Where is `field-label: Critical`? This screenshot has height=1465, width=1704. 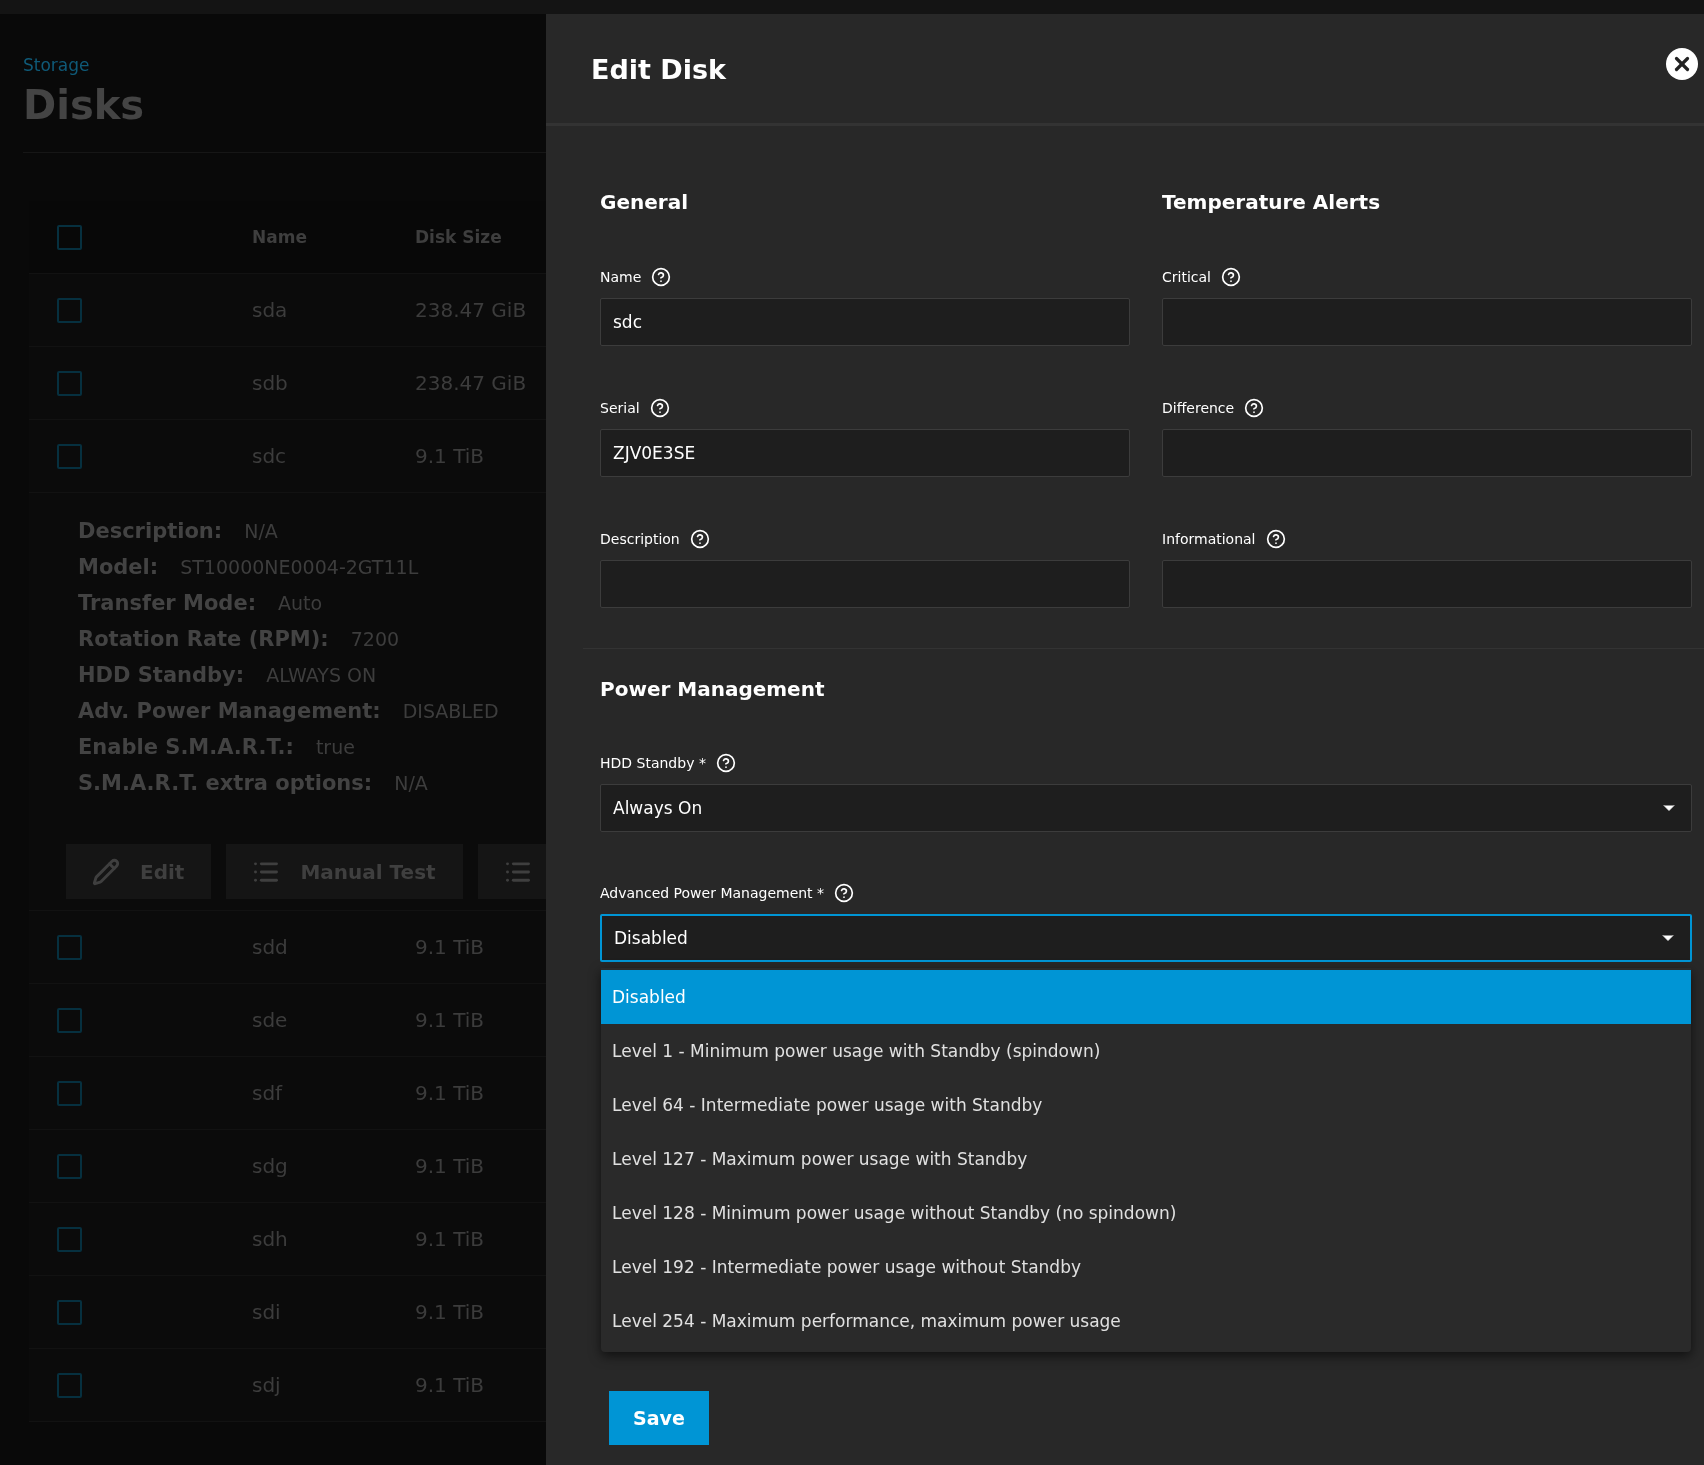 field-label: Critical is located at coordinates (1186, 277).